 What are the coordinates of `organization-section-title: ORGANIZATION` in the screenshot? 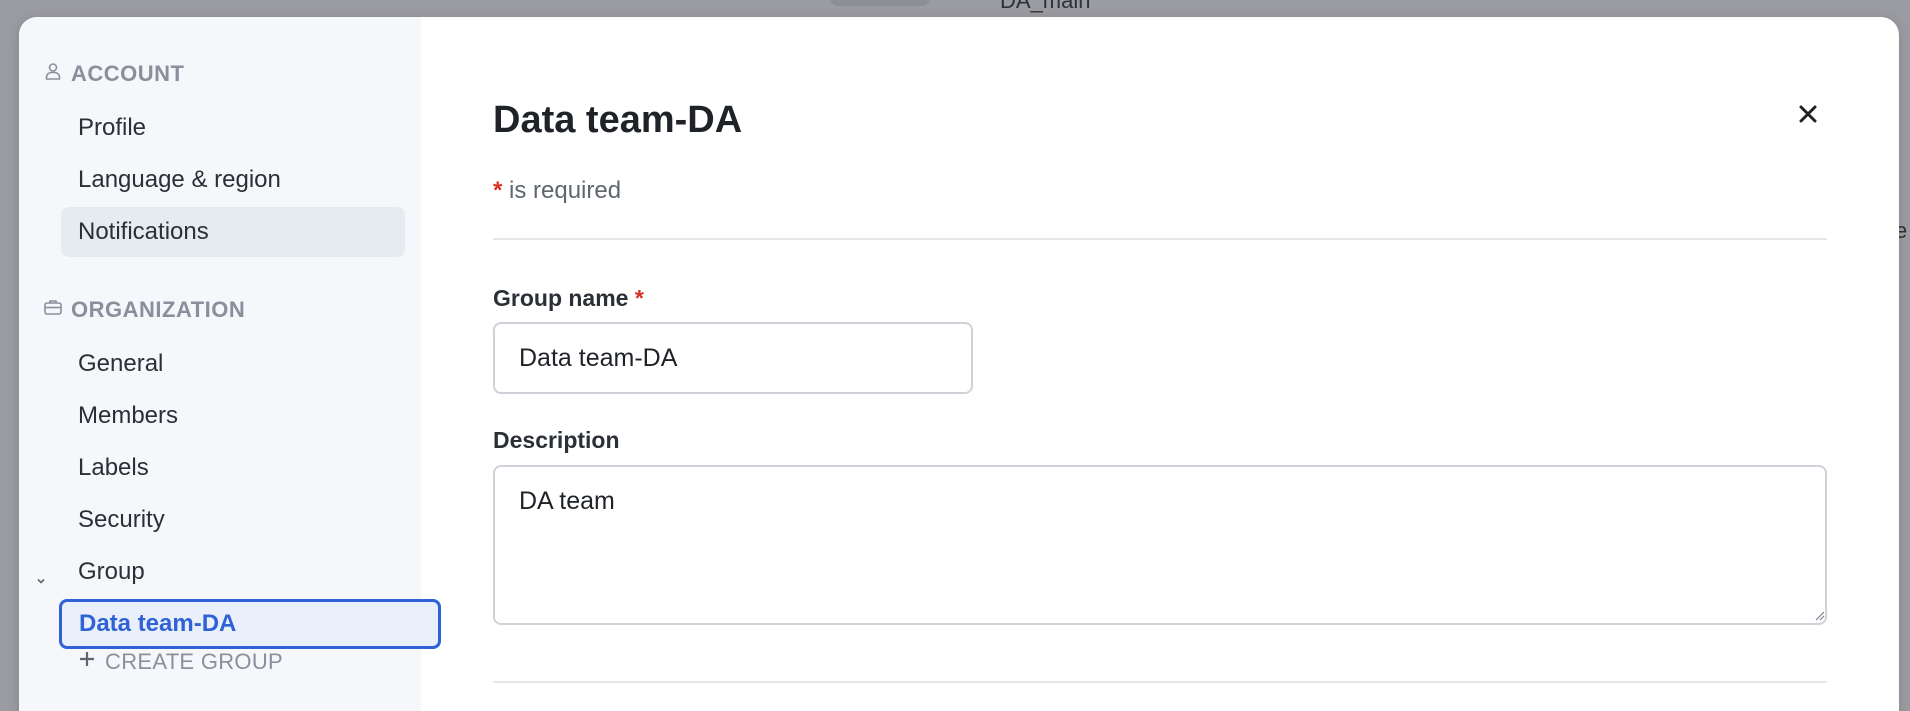 It's located at (144, 310).